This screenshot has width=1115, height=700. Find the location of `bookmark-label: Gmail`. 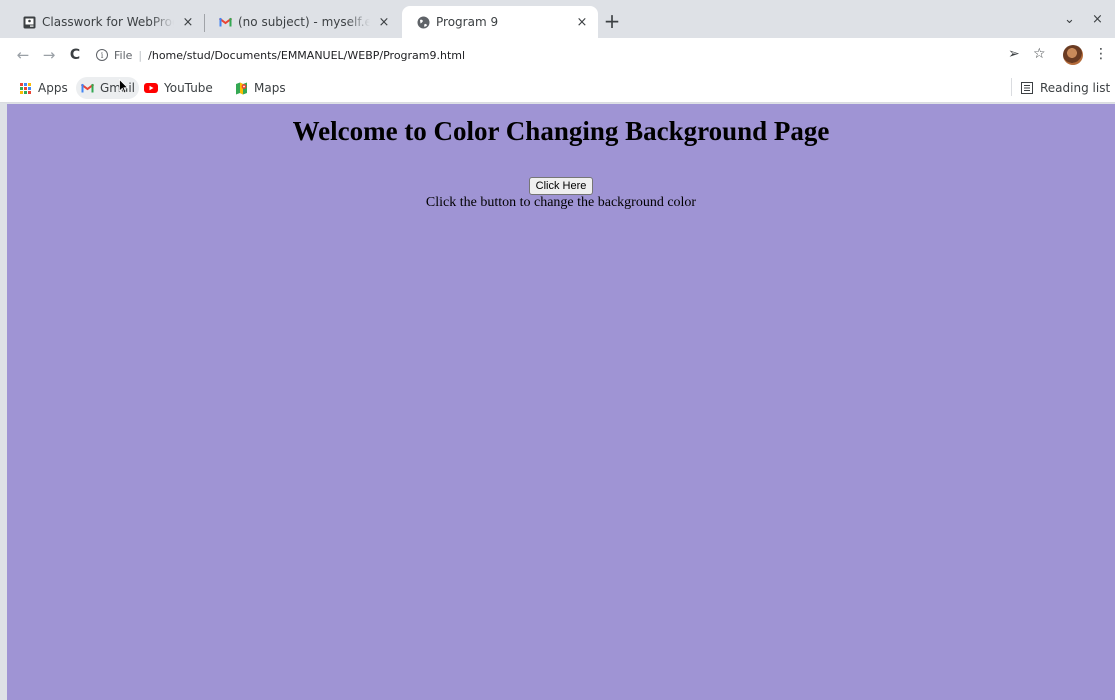

bookmark-label: Gmail is located at coordinates (118, 88).